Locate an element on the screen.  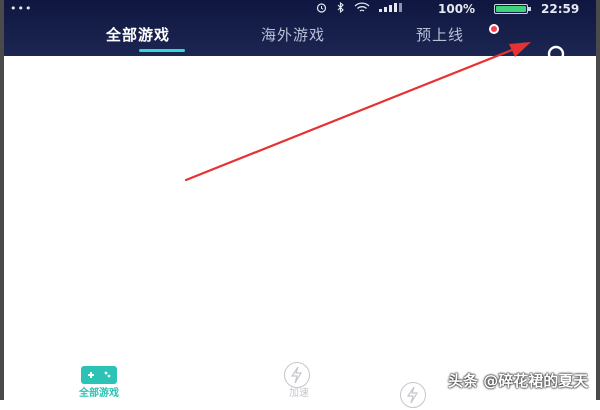
tab-bar: 全部游戏 海外游戏 预上线 is located at coordinates (300, 42).